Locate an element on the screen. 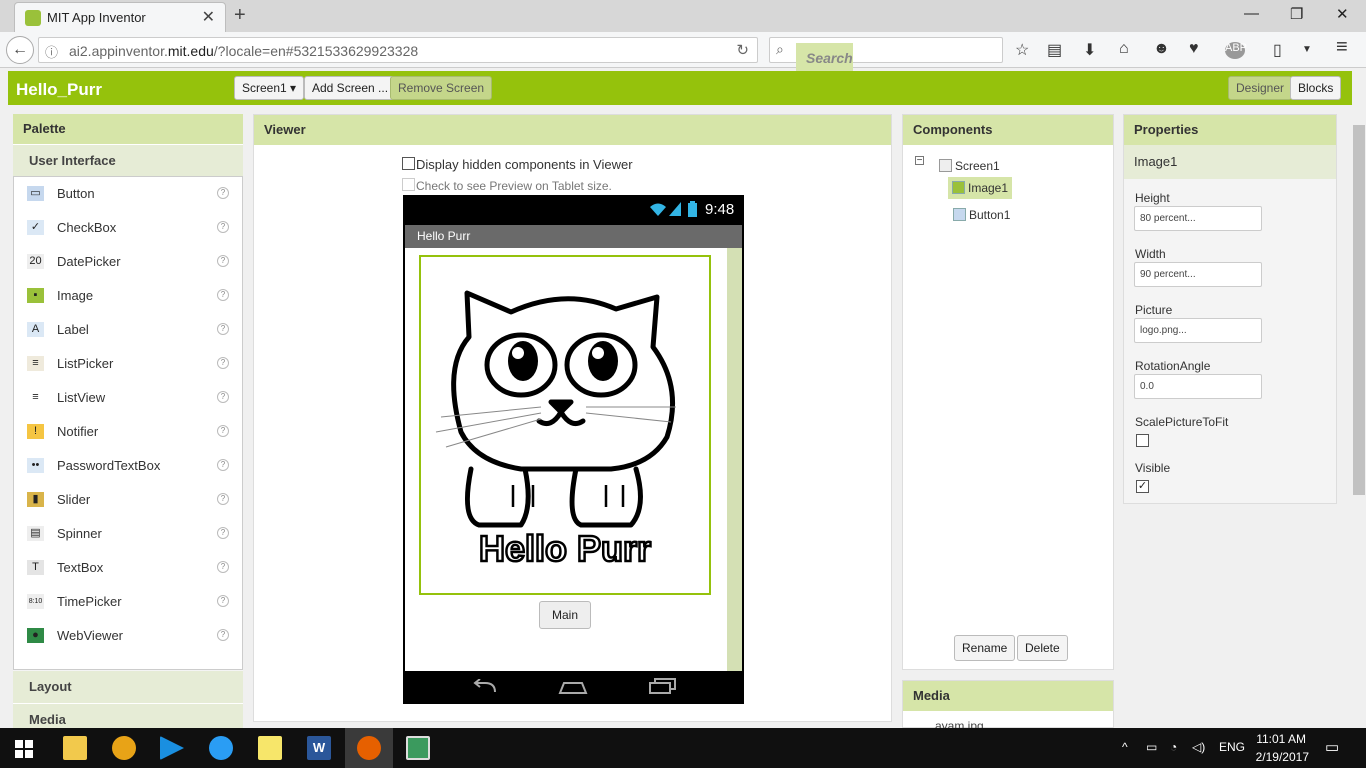 This screenshot has width=1366, height=768. remove-screen-button: Remove Screen is located at coordinates (441, 88).